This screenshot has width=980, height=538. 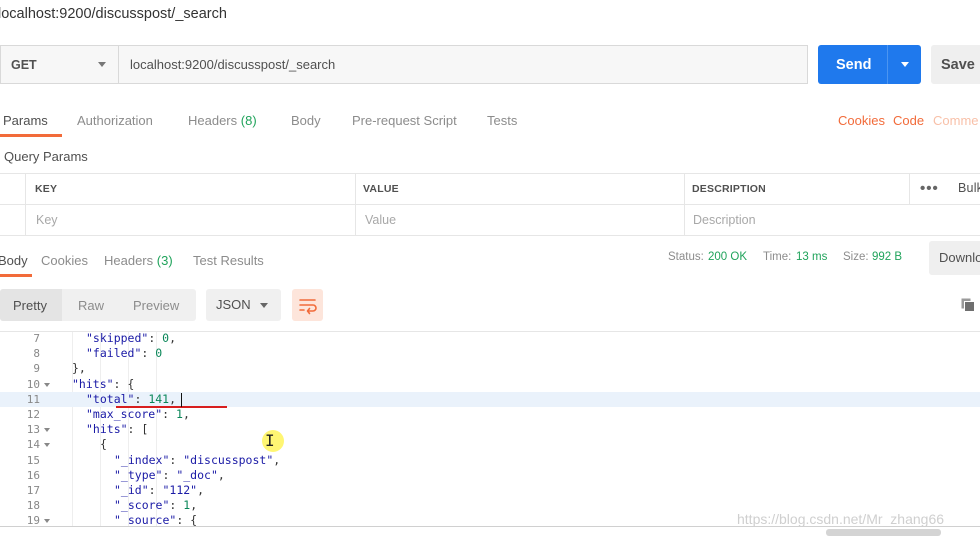 I want to click on response-tab-test-results: Test Results, so click(x=228, y=260).